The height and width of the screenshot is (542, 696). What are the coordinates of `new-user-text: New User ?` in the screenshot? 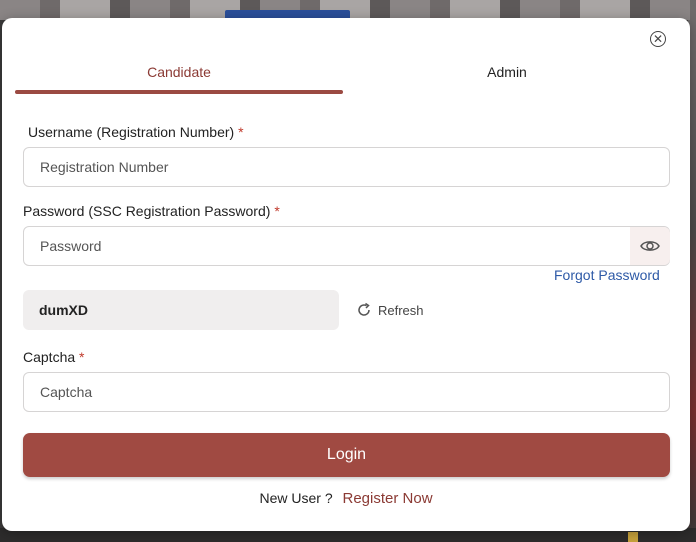 It's located at (296, 498).